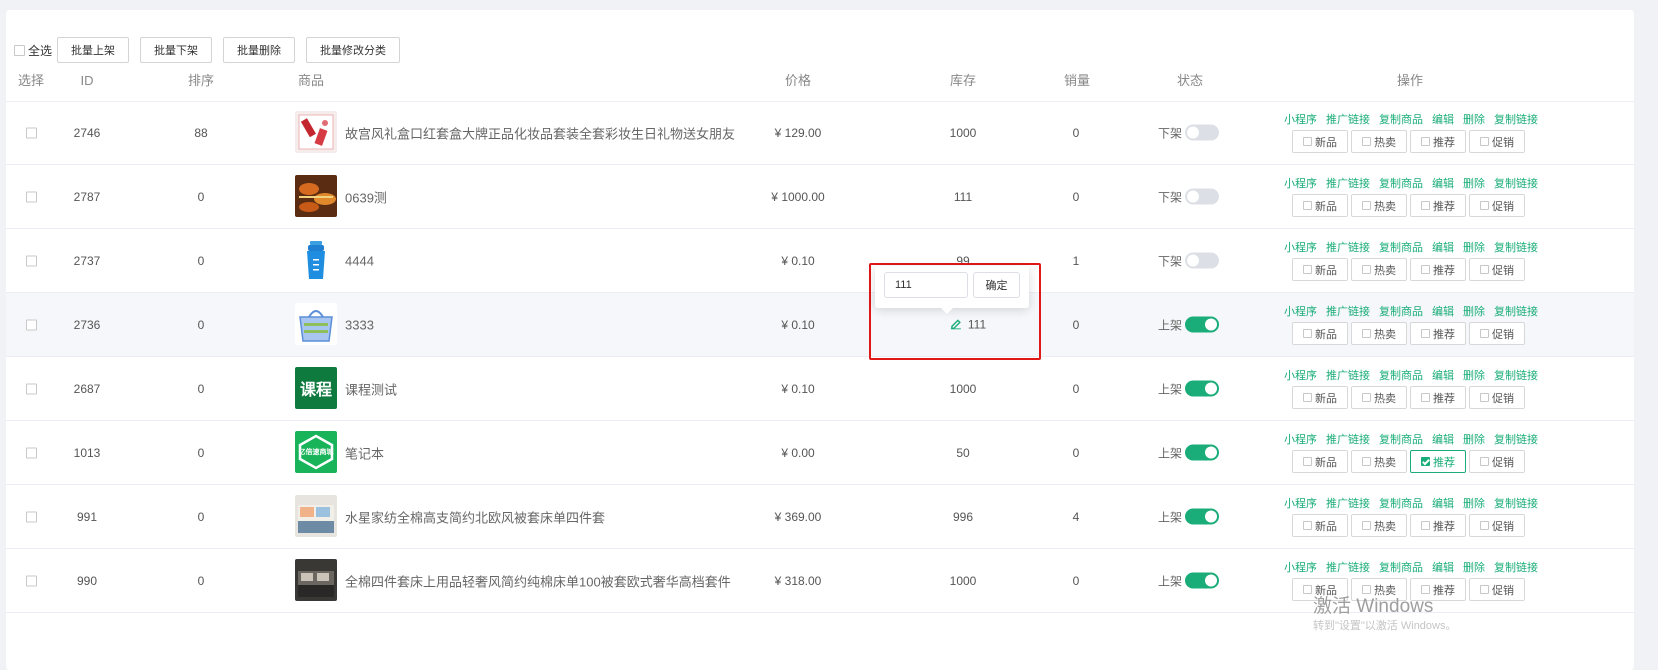 This screenshot has width=1658, height=670. What do you see at coordinates (259, 50) in the screenshot?
I see `batch-delete-button: 批量删除` at bounding box center [259, 50].